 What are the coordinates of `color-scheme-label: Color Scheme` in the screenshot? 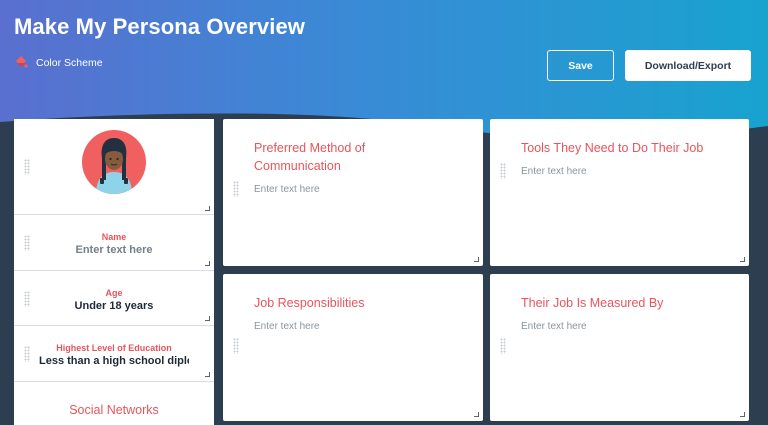 It's located at (69, 63).